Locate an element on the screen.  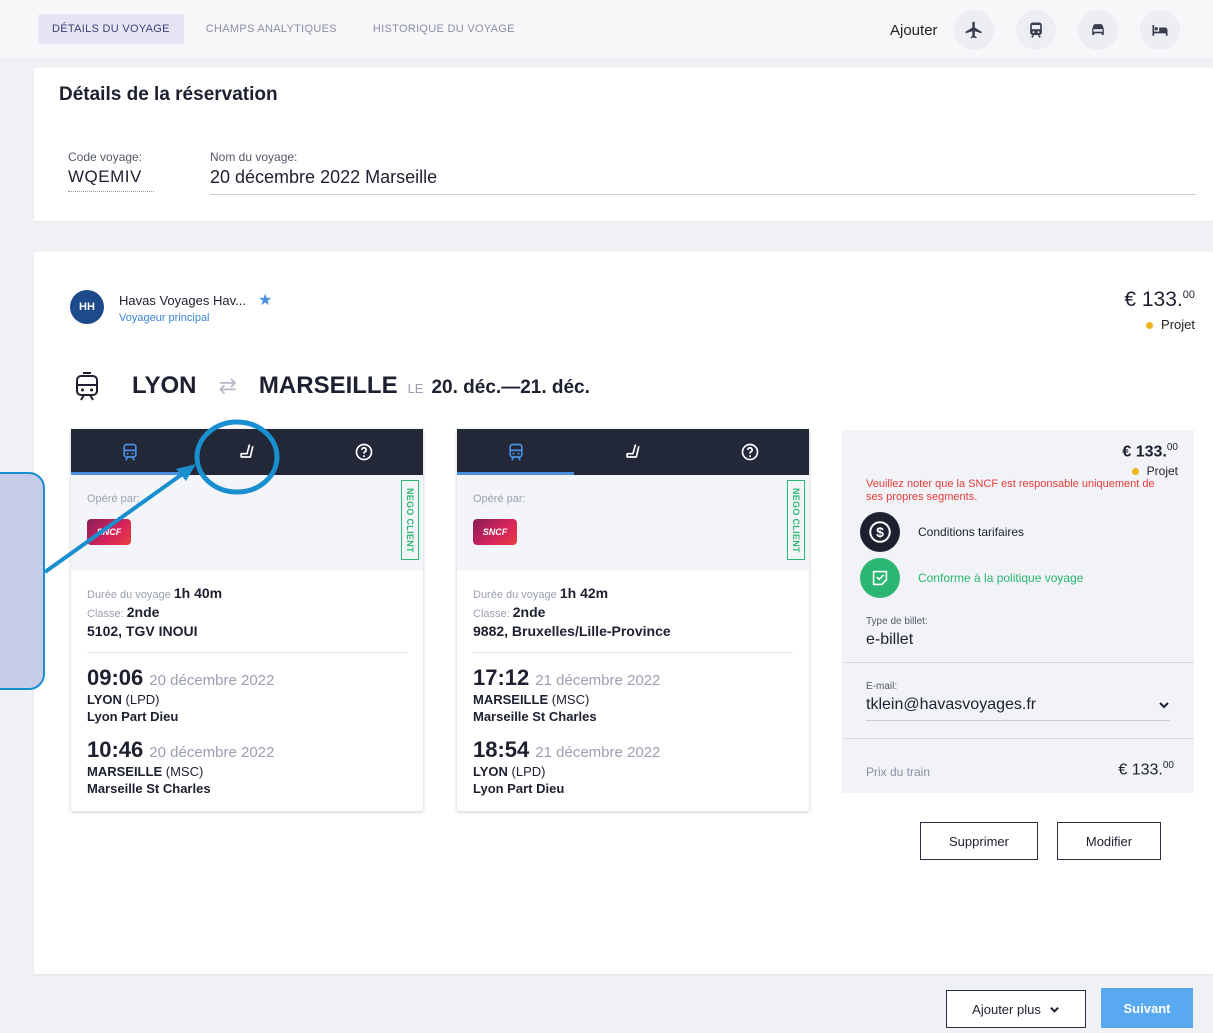
train-price-cents: 00 is located at coordinates (1168, 765).